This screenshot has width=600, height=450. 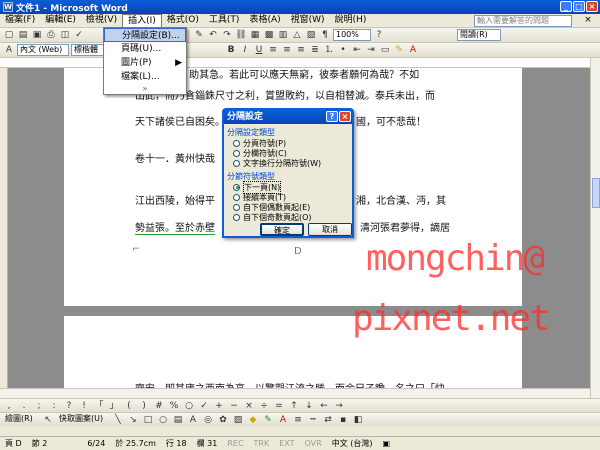 I want to click on percent-symbol: %, so click(x=174, y=406).